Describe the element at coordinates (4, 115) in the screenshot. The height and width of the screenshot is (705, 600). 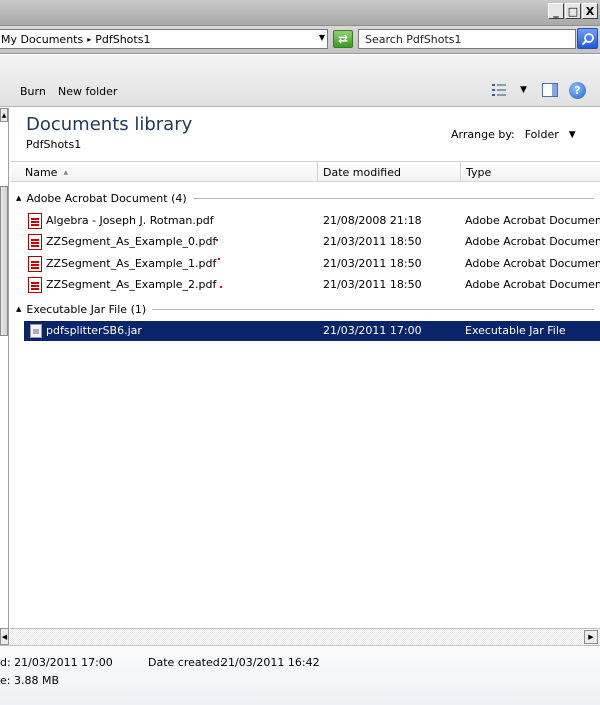
I see `nav-scroll-up-icon: ▲` at that location.